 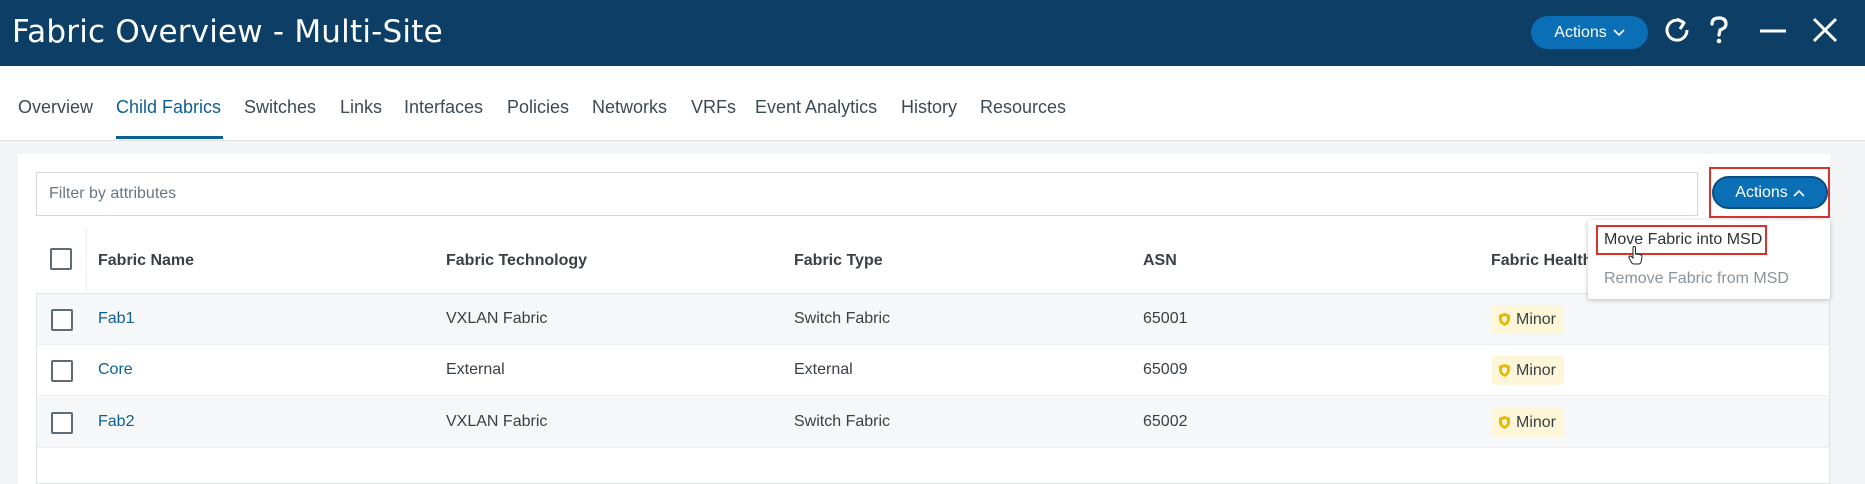 I want to click on actions-button: Actions, so click(x=1770, y=192).